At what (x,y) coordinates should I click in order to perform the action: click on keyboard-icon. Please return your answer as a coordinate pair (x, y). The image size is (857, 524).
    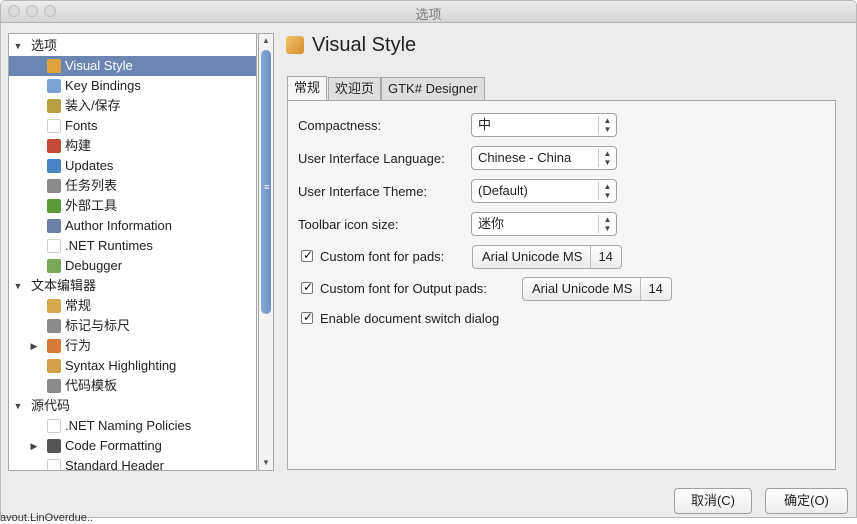
    Looking at the image, I should click on (54, 86).